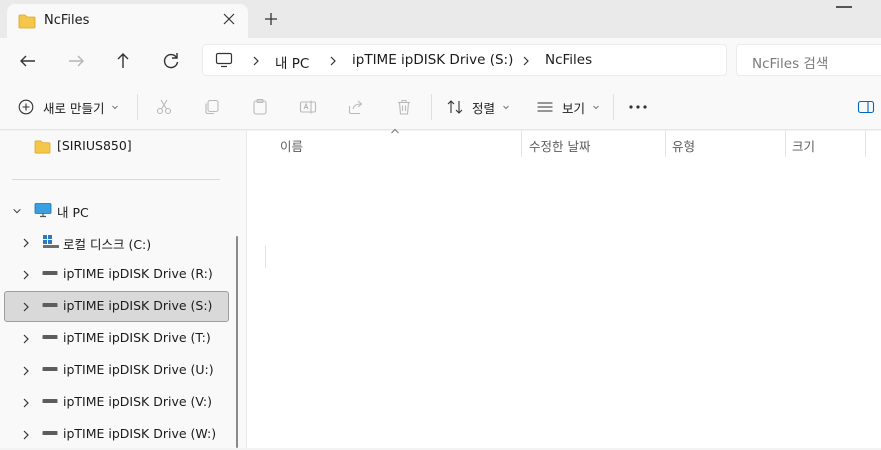 The image size is (881, 450). What do you see at coordinates (568, 60) in the screenshot?
I see `breadcrumb-ncfiles: NcFiles` at bounding box center [568, 60].